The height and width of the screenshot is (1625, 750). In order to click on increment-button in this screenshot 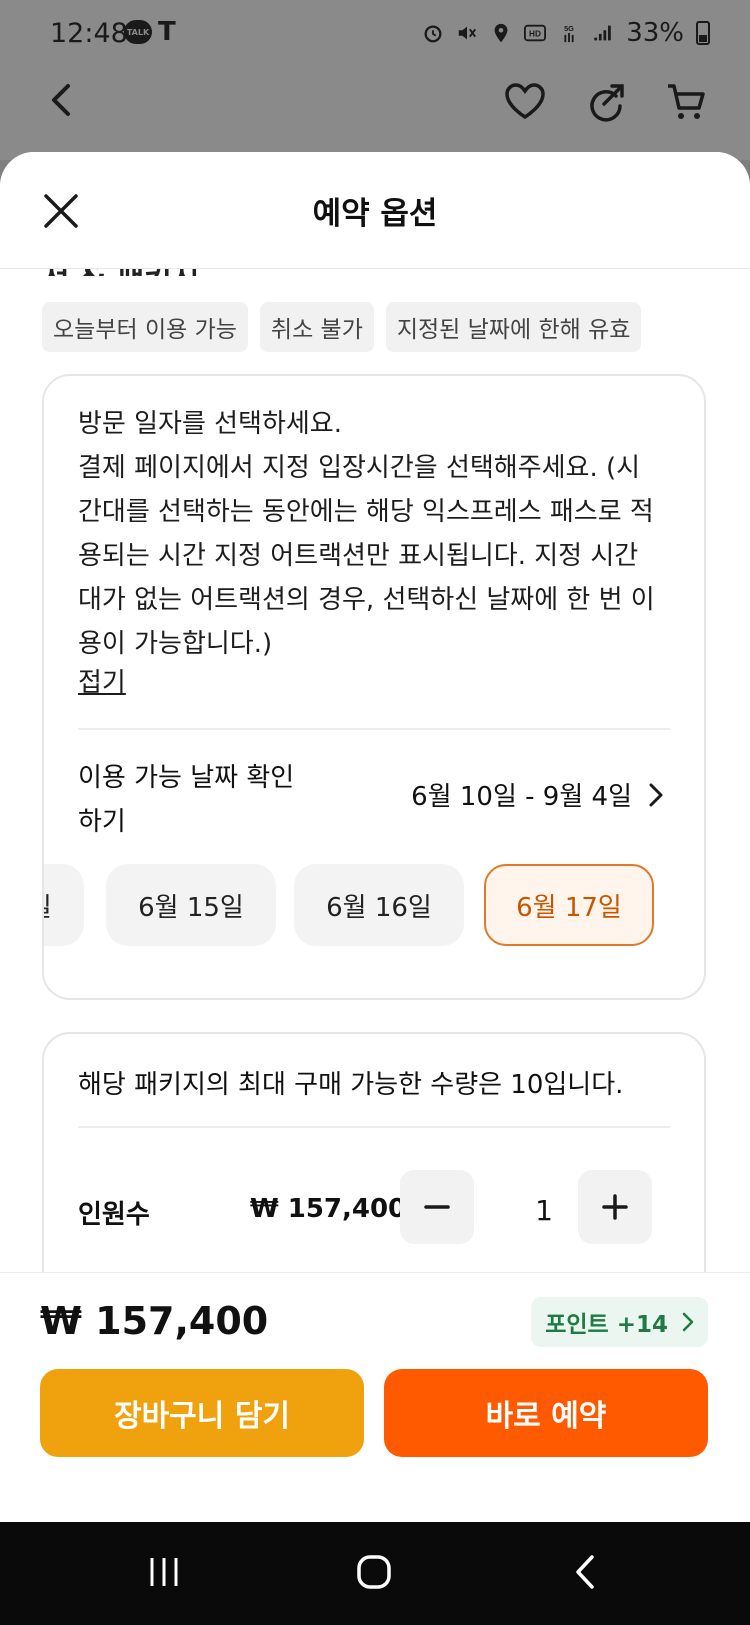, I will do `click(615, 1207)`.